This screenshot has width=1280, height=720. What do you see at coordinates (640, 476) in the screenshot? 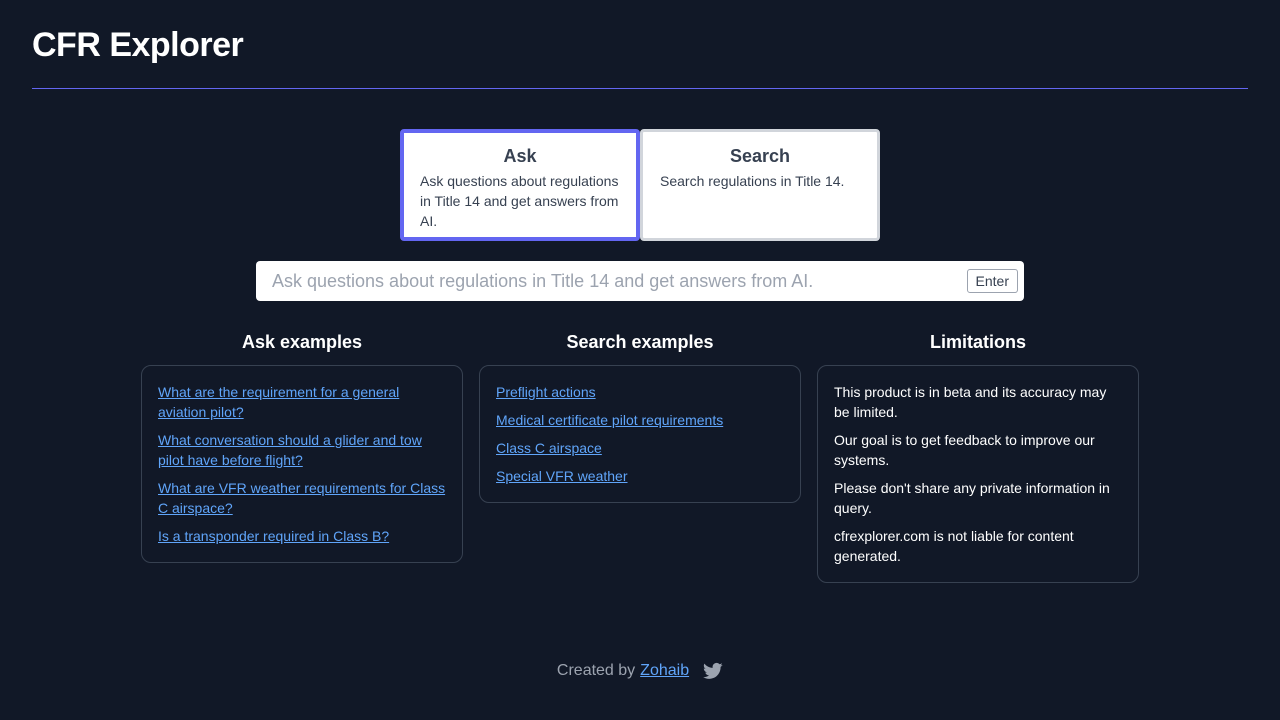
I see `search-example-link: Special VFR weather` at bounding box center [640, 476].